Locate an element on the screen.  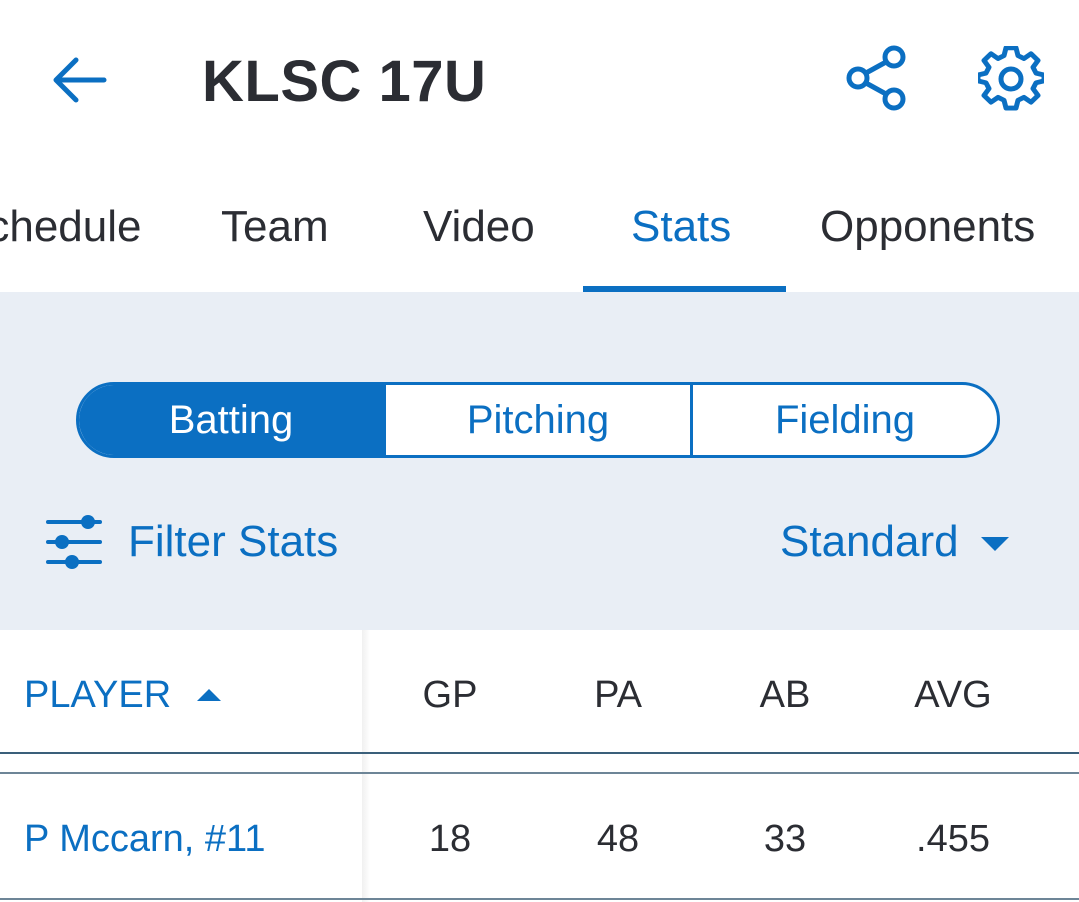
column-header-player: PLAYER is located at coordinates (123, 695).